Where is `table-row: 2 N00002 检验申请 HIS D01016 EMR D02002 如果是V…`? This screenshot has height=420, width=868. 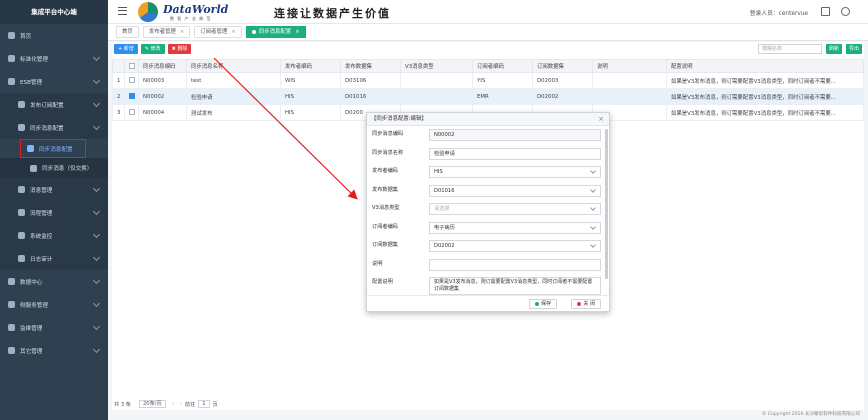 table-row: 2 N00002 检验申请 HIS D01016 EMR D02002 如果是V… is located at coordinates (488, 96).